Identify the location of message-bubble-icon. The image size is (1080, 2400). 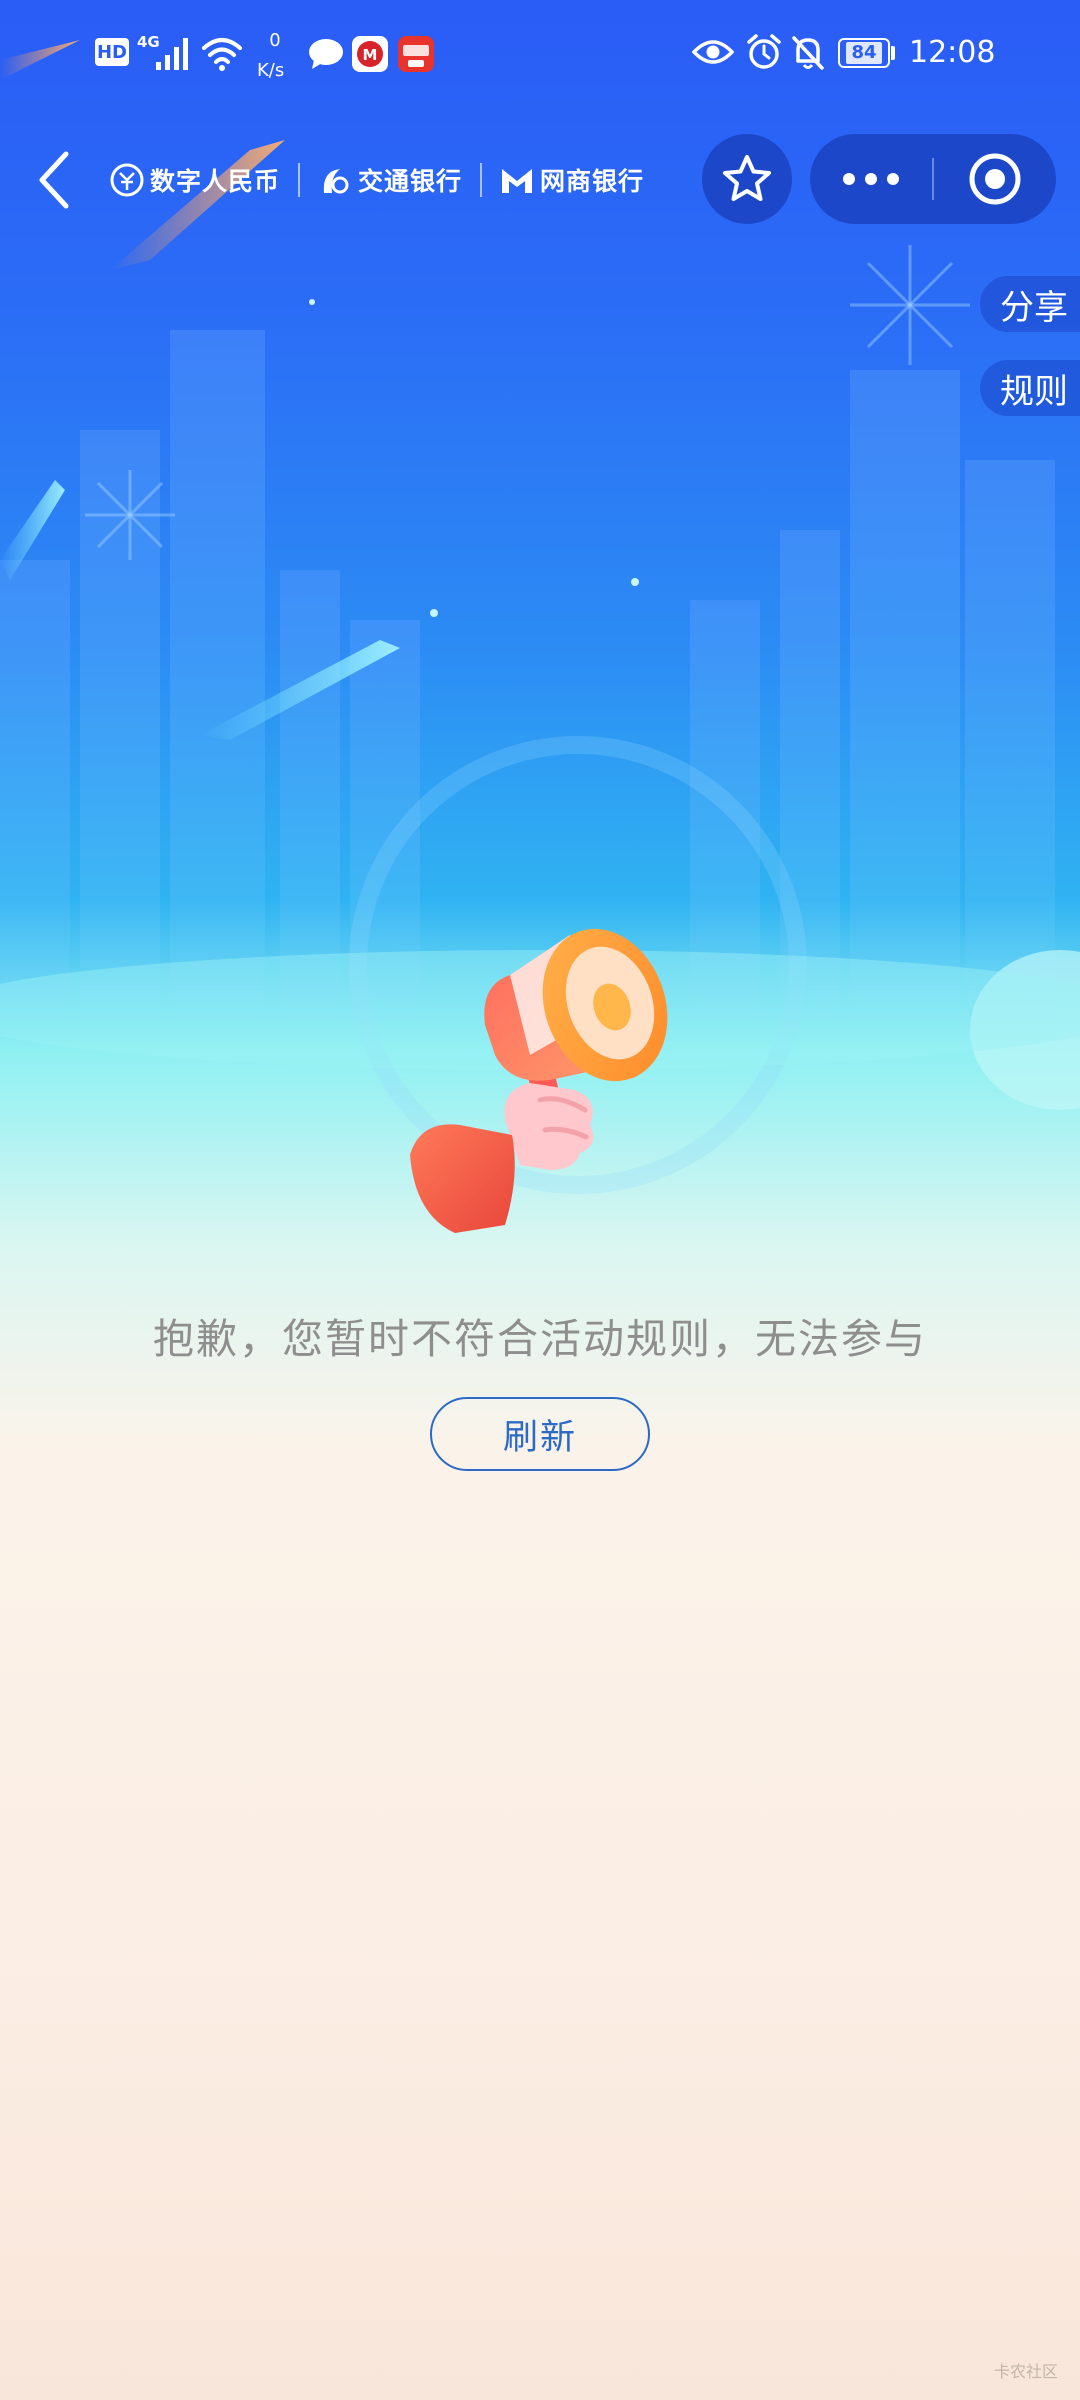
(326, 54).